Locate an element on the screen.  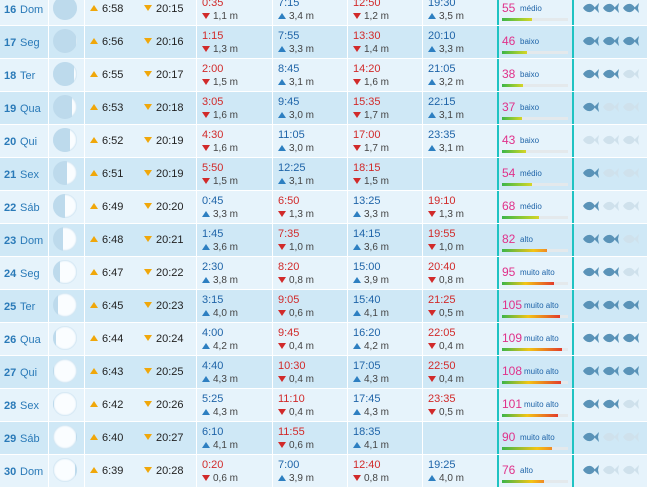
tide-height: 1,3 m is located at coordinates (296, 214).